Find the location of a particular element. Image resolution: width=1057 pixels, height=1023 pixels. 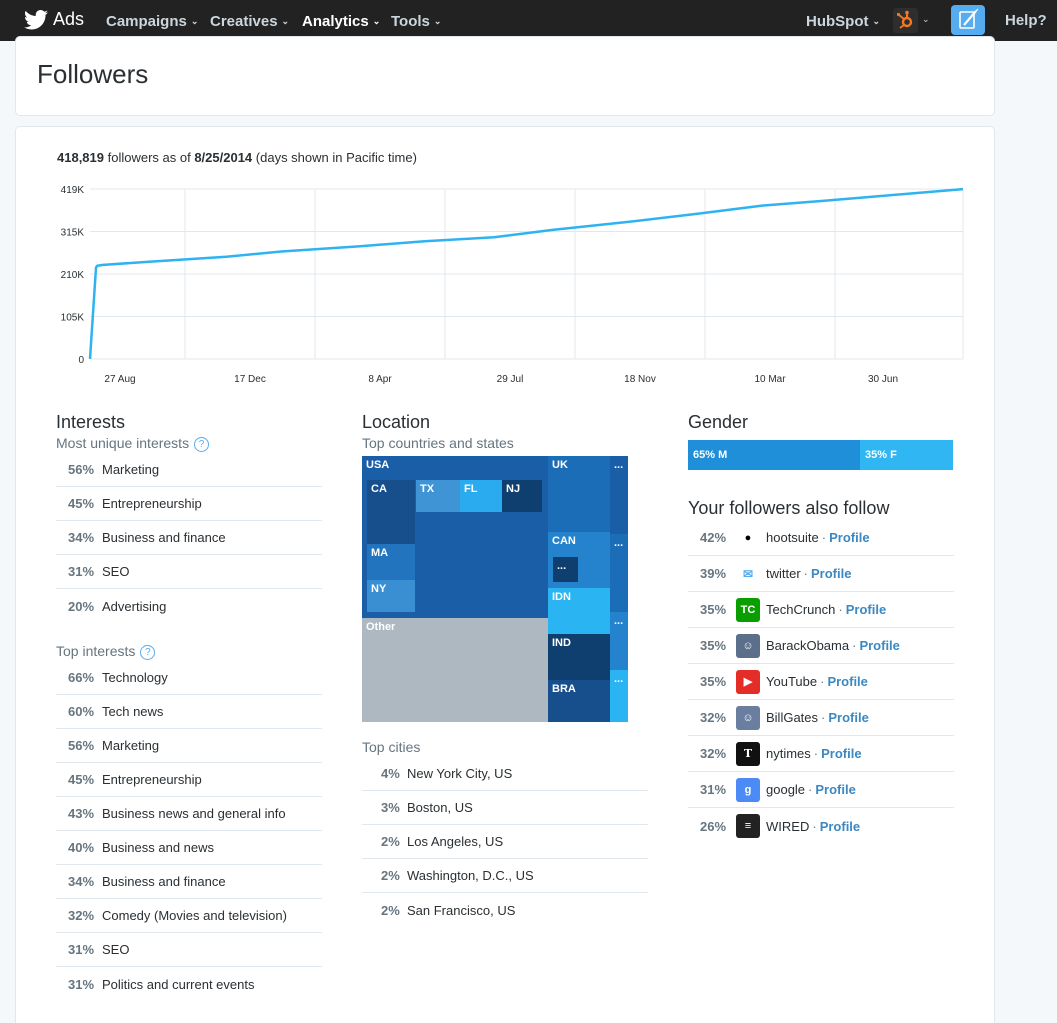

unique-interest-row-label: Entrepreneurship is located at coordinates (152, 503).